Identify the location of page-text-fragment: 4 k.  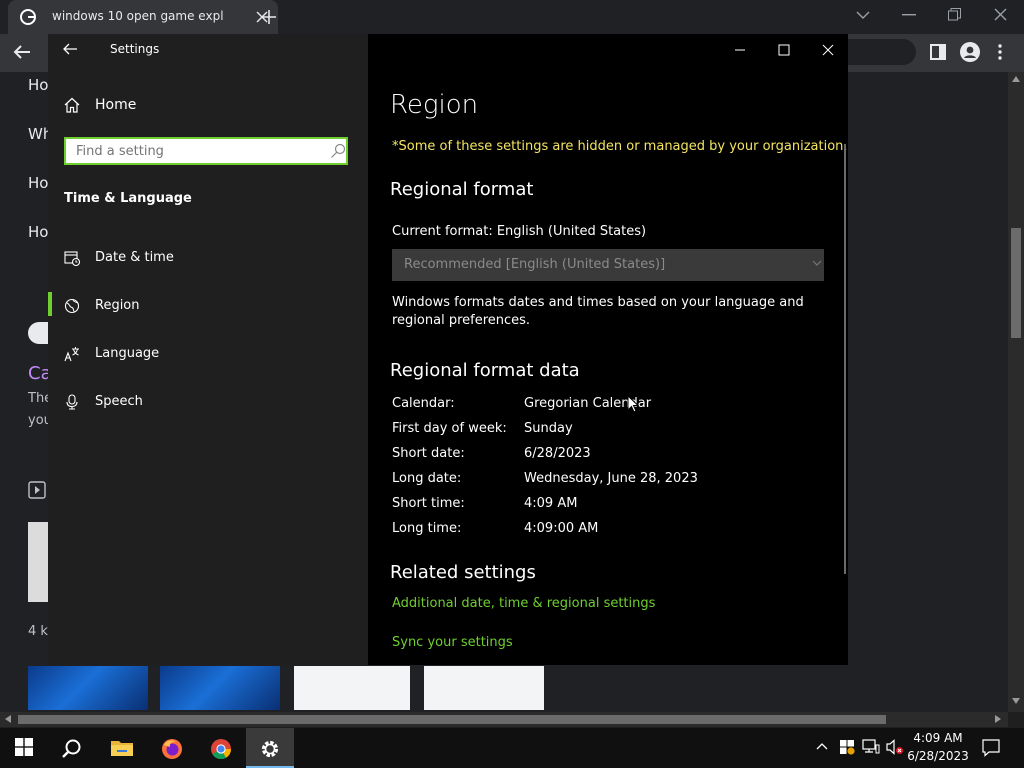
(38, 631).